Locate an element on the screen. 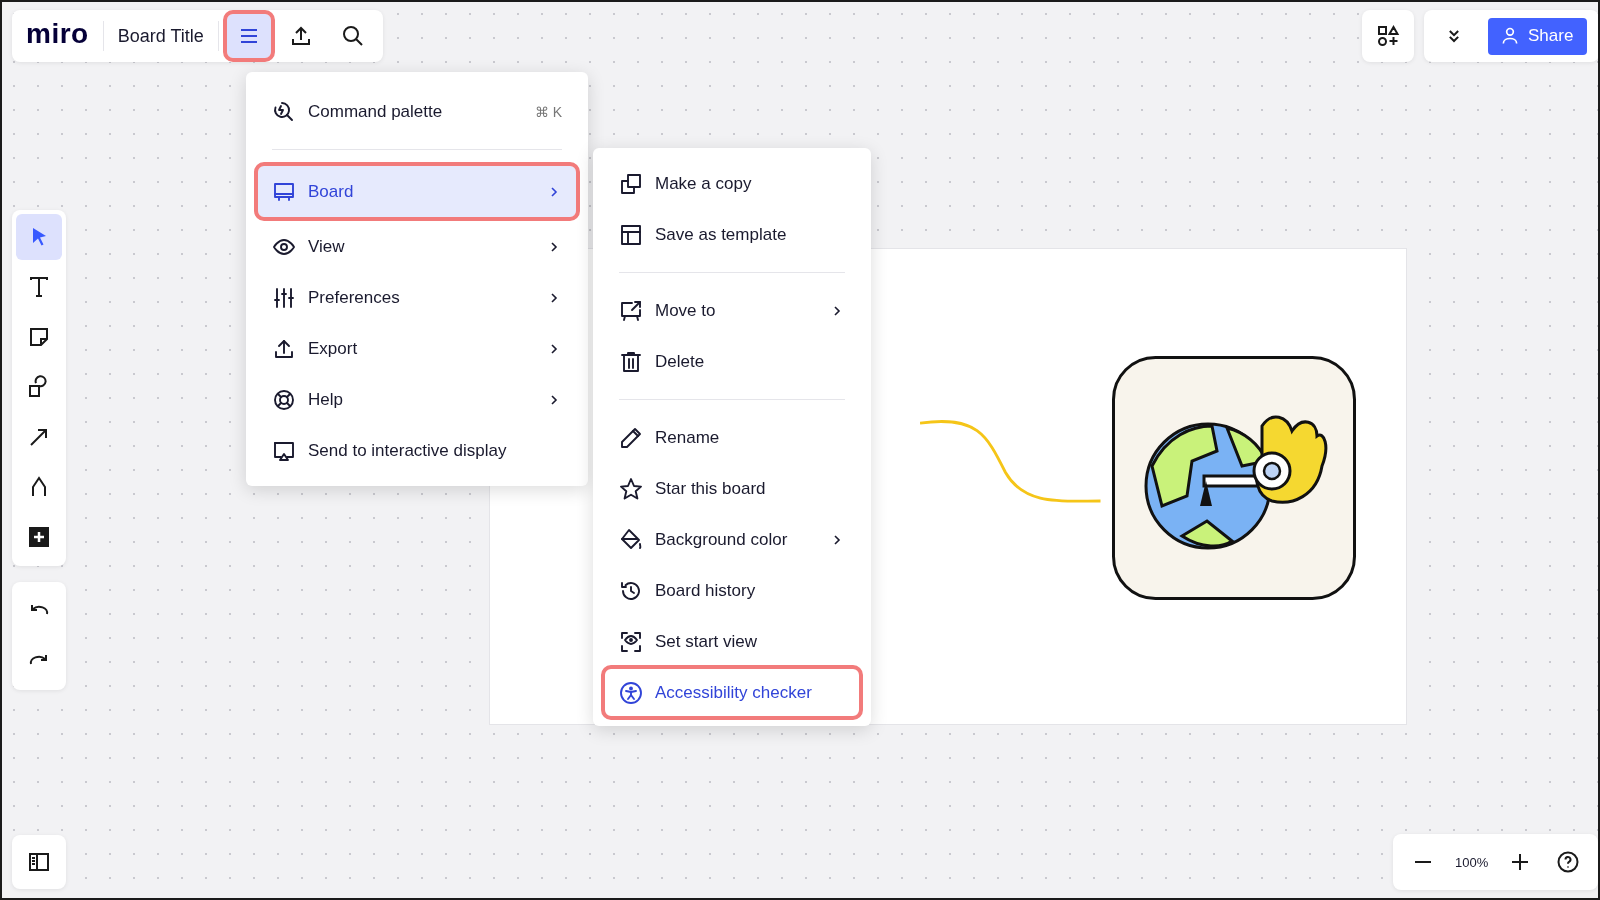 The image size is (1600, 900). sticky-note-icon is located at coordinates (39, 337).